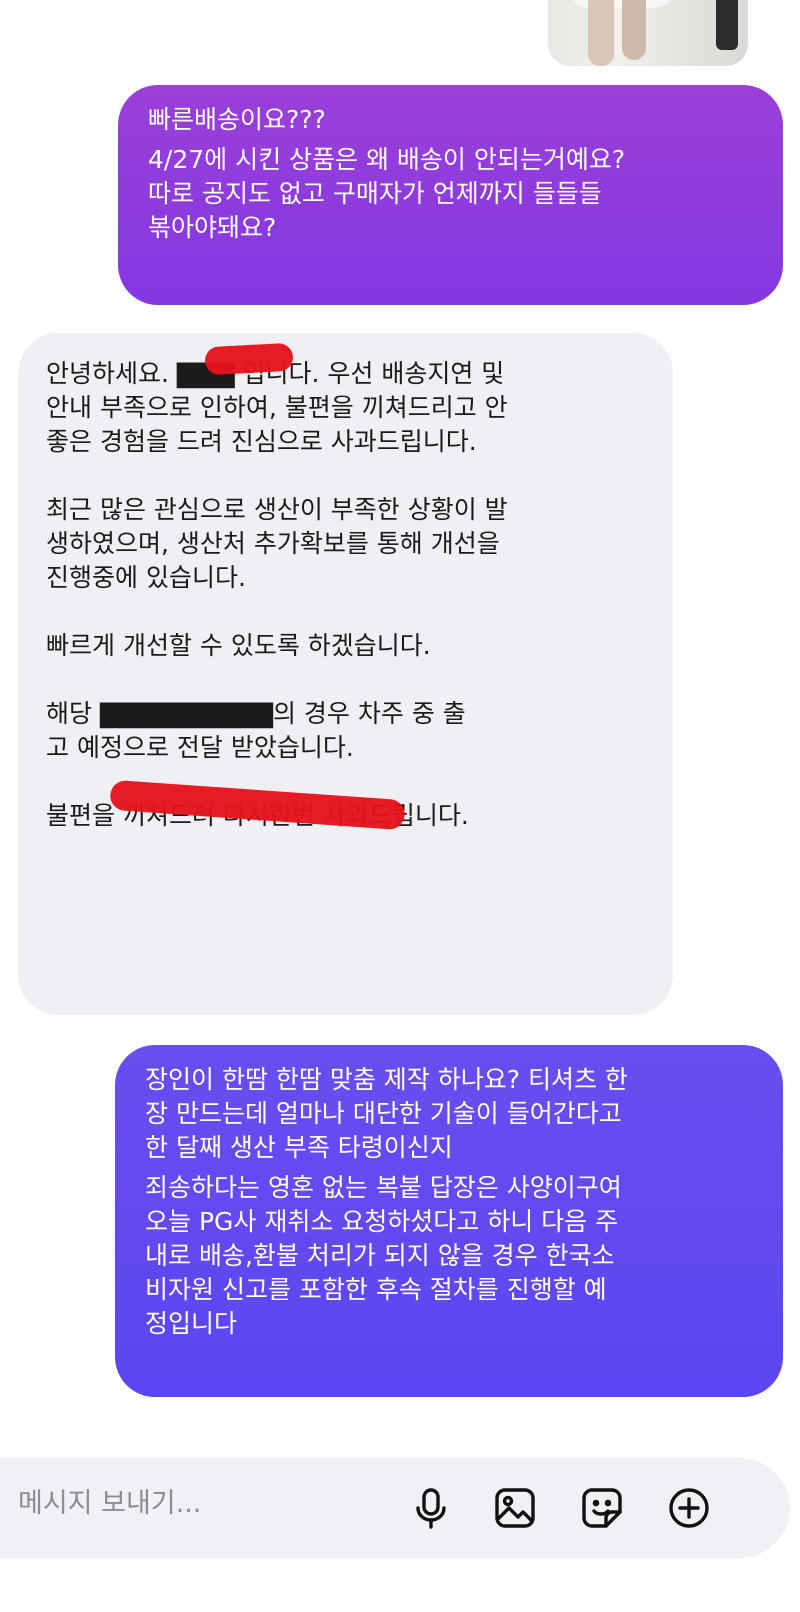 This screenshot has height=1612, width=800. Describe the element at coordinates (648, 33) in the screenshot. I see `photo-message-thumbnail` at that location.